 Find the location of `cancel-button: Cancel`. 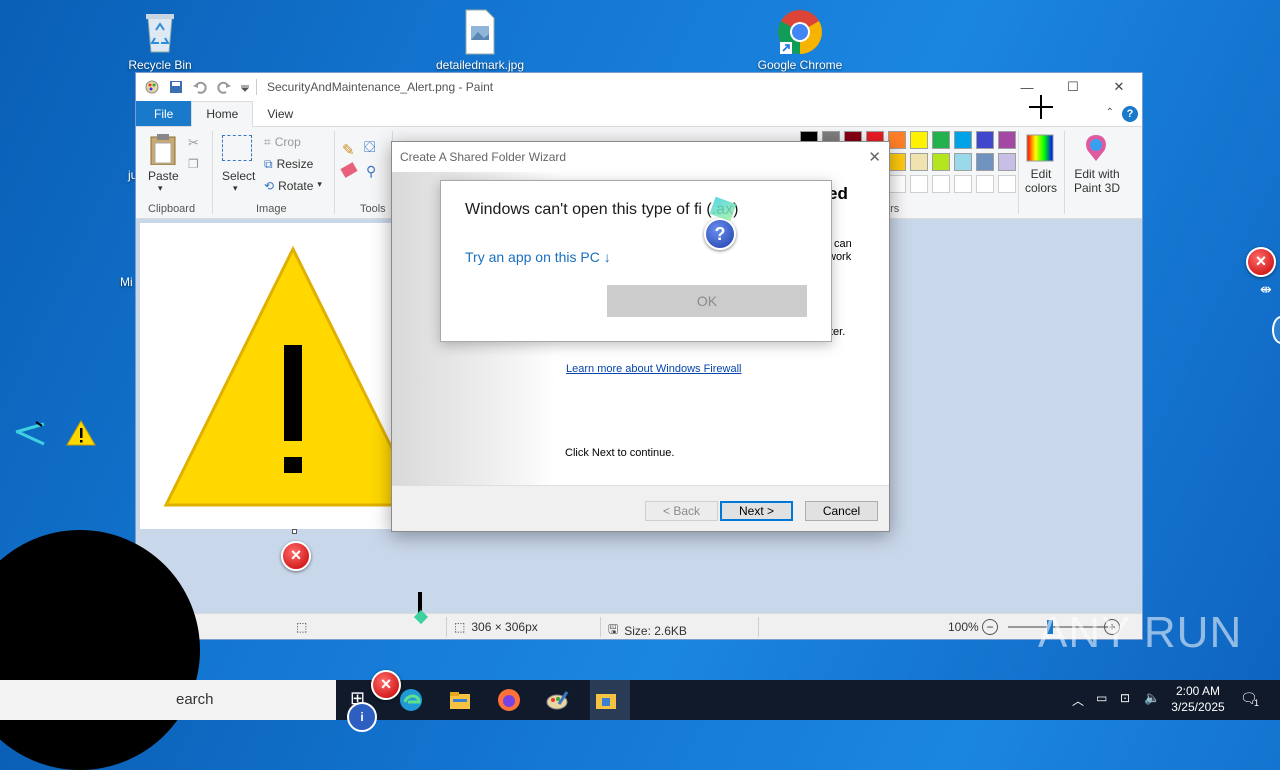

cancel-button: Cancel is located at coordinates (841, 511).